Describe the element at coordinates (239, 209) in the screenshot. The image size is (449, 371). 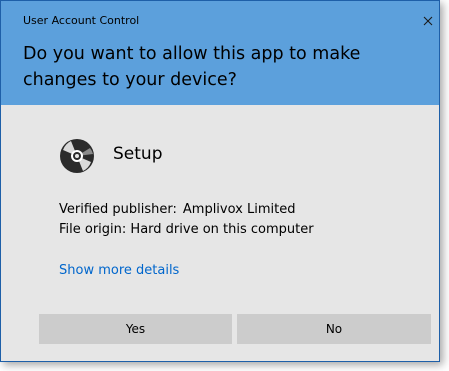
I see `publisher-value: Amplivox Limited` at that location.